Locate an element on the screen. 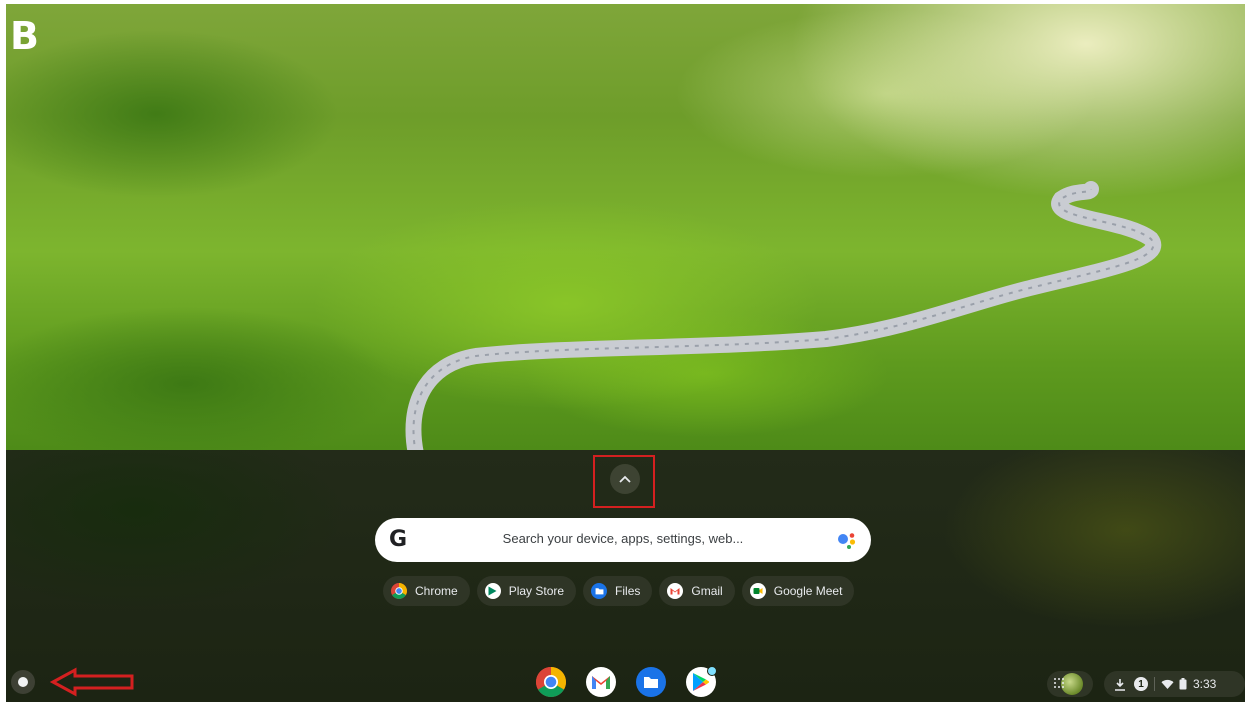 Image resolution: width=1251 pixels, height=702 pixels. status-tray: 1 3:33 is located at coordinates (1174, 684).